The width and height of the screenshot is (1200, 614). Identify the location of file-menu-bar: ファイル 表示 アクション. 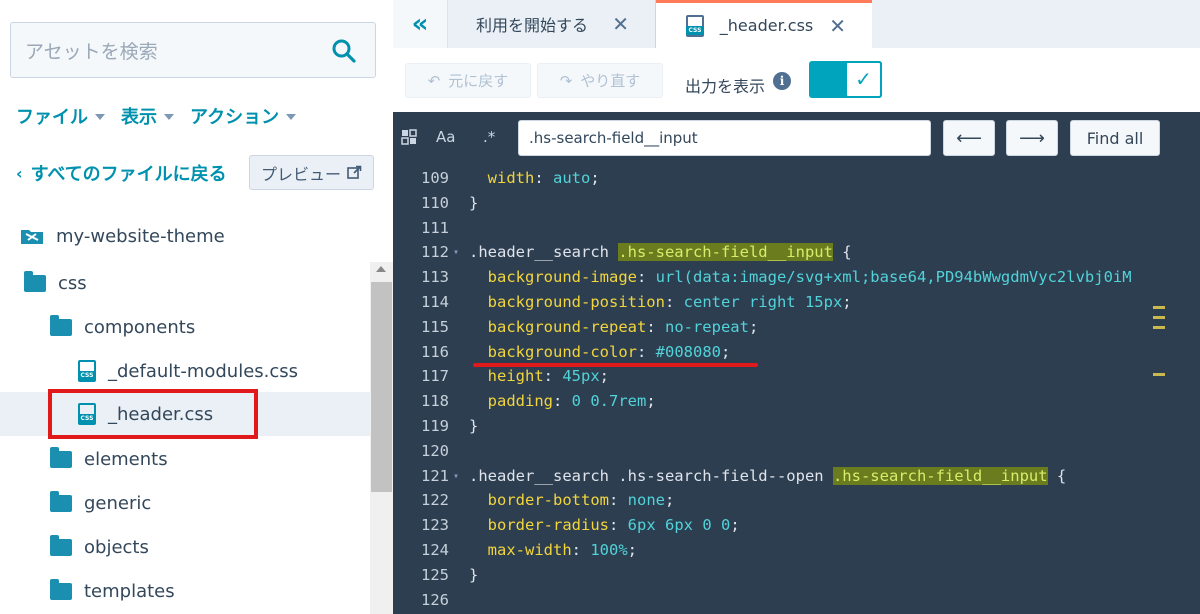
(156, 116).